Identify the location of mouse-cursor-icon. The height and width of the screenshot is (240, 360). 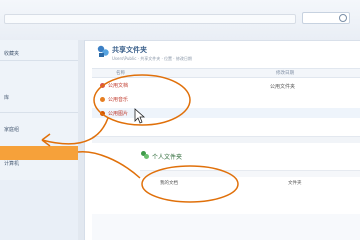
(140, 116).